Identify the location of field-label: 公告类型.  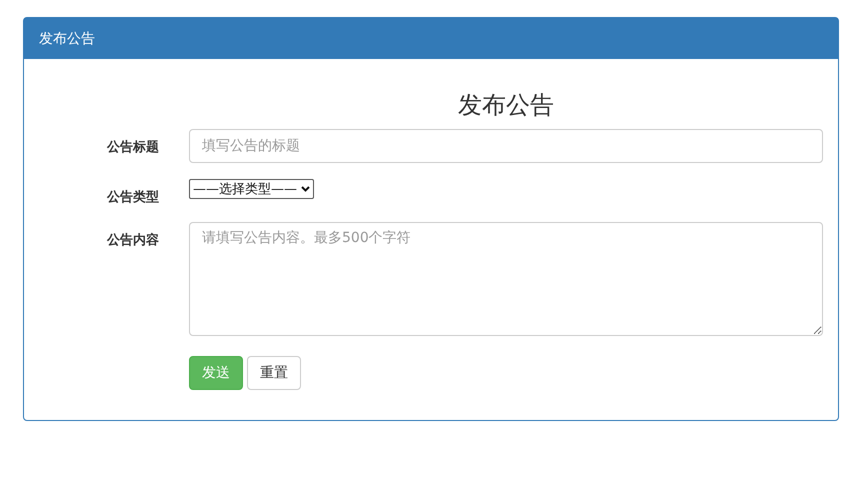
(133, 197).